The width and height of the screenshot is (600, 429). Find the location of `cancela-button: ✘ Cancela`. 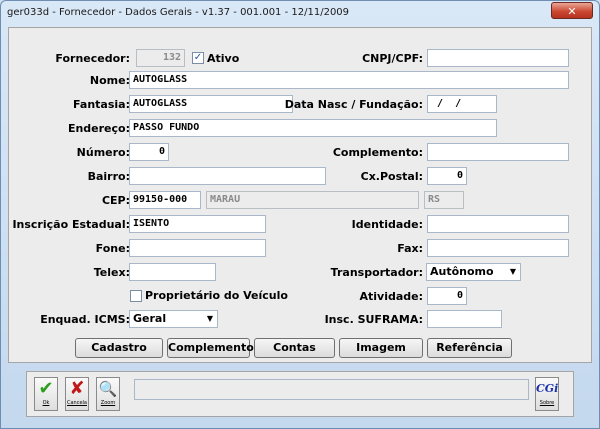

cancela-button: ✘ Cancela is located at coordinates (77, 394).